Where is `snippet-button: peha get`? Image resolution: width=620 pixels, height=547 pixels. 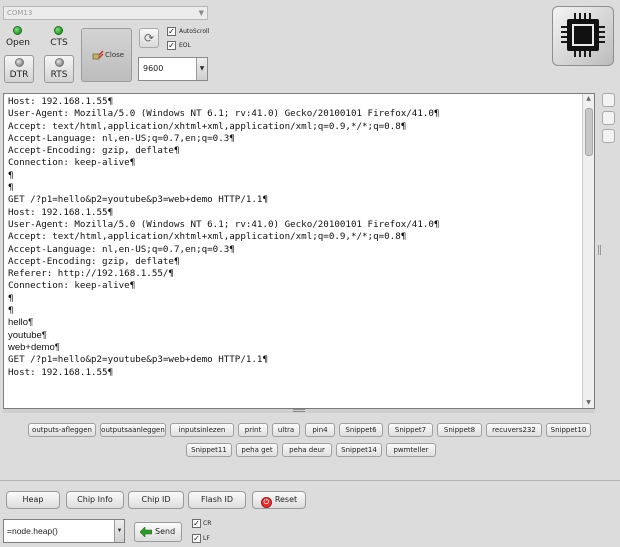 snippet-button: peha get is located at coordinates (257, 450).